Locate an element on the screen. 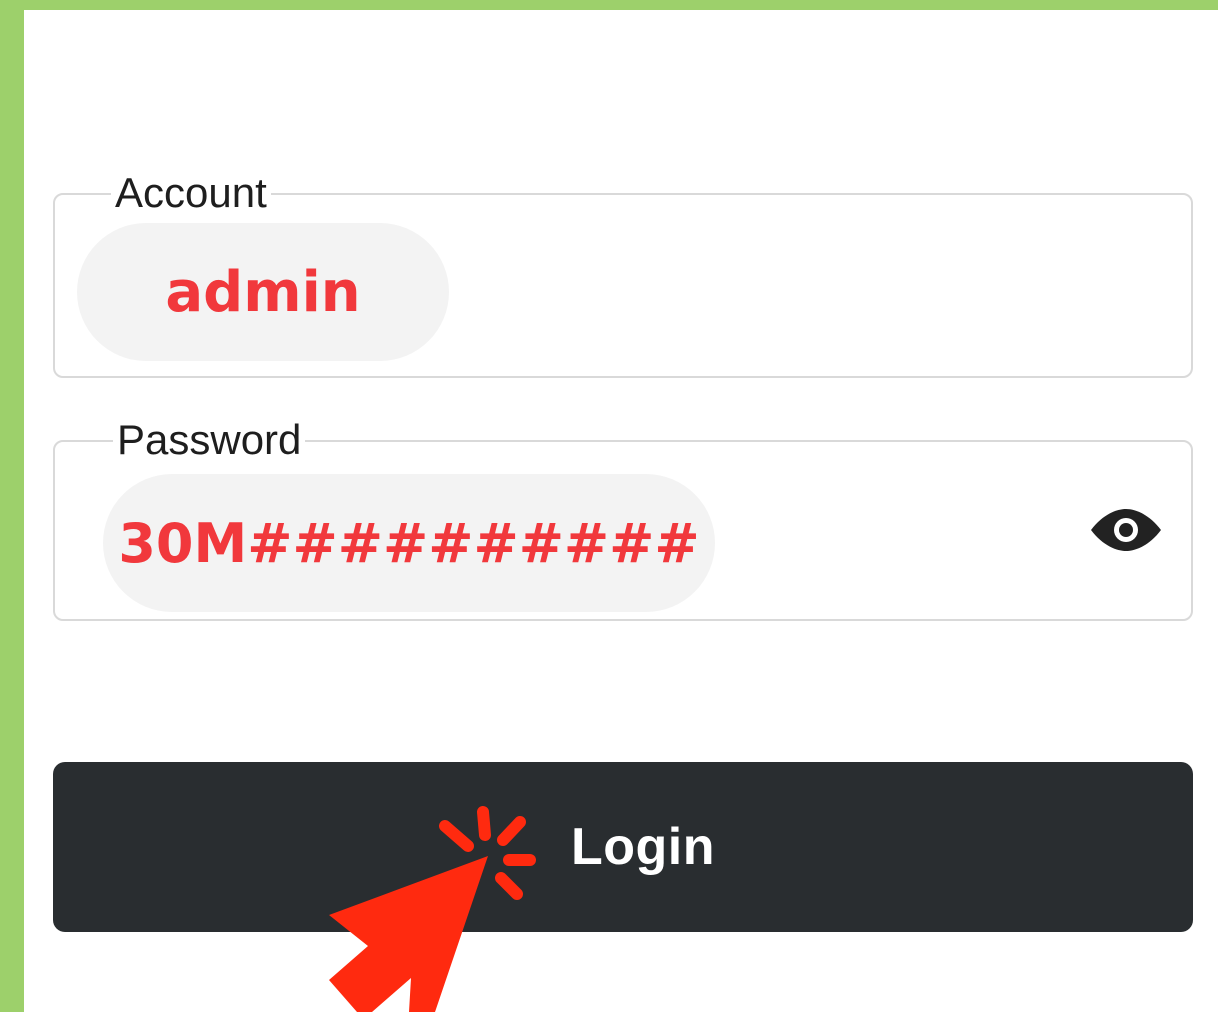 The image size is (1218, 1012). account-label: Account is located at coordinates (191, 193).